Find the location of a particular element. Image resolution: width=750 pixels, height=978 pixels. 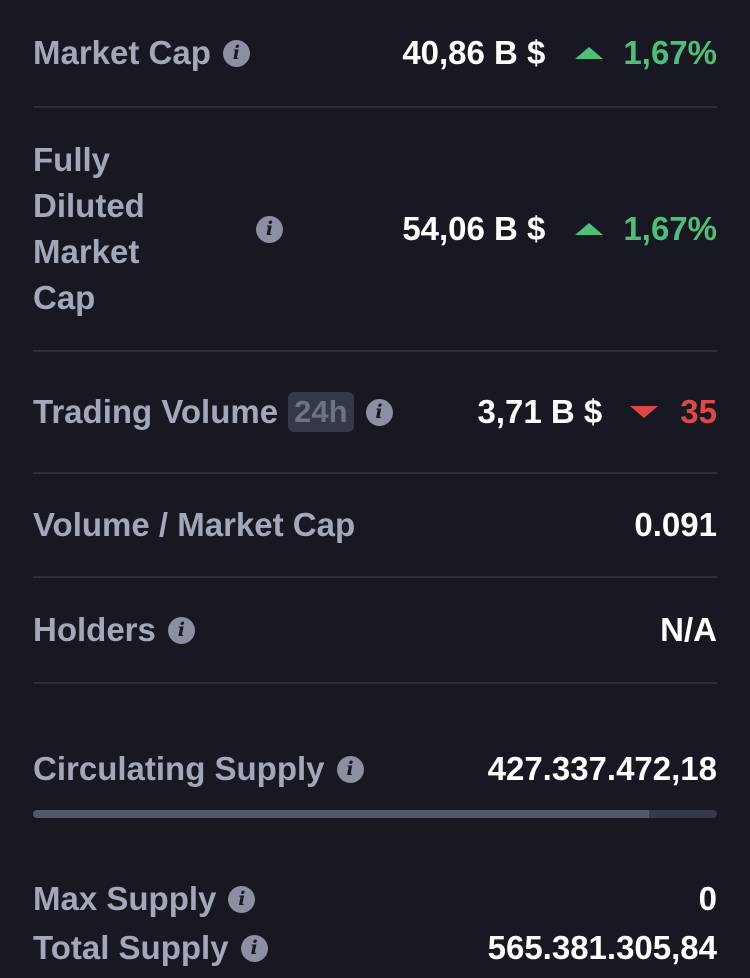

max-supply-label: Max Supply is located at coordinates (125, 898).